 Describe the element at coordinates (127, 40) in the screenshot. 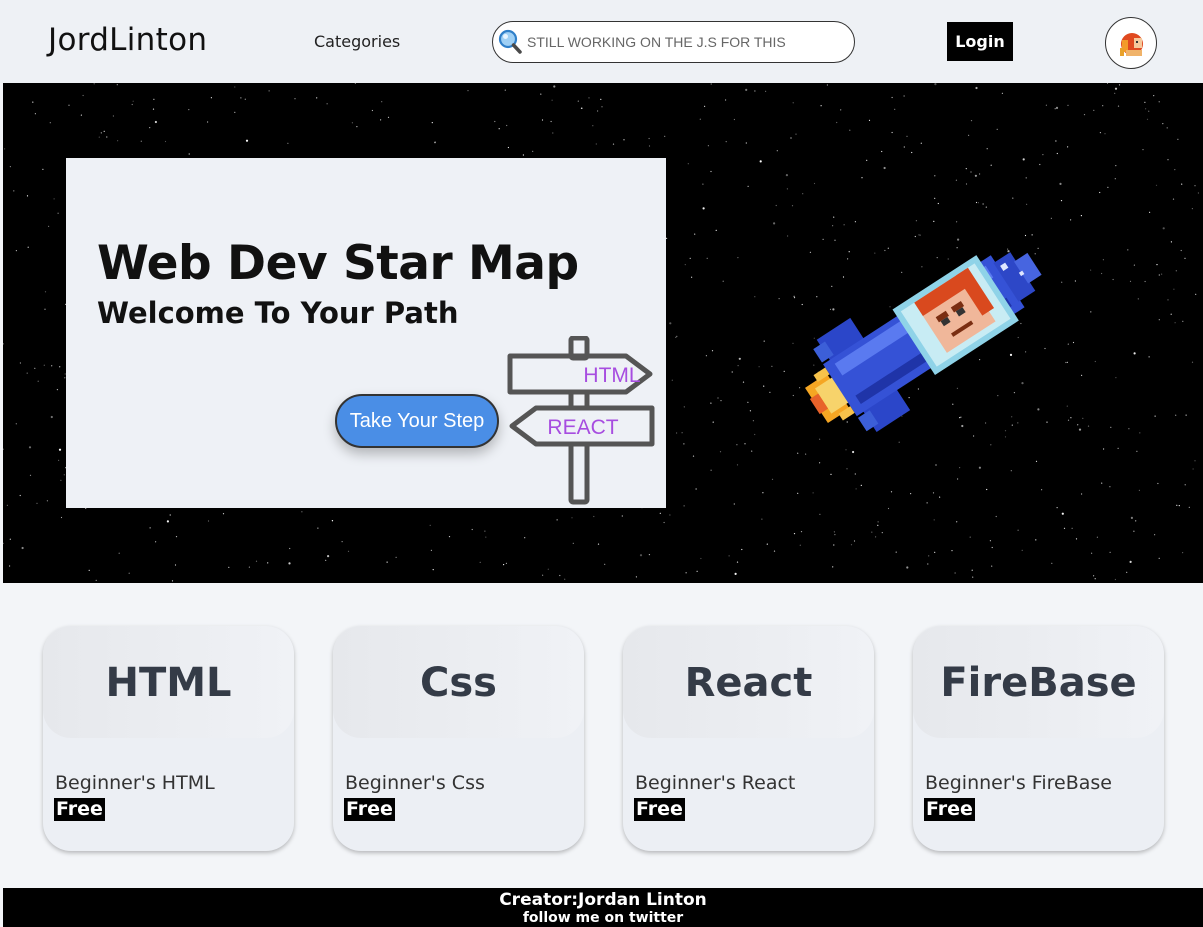

I see `brand-logo: JordLinton` at that location.